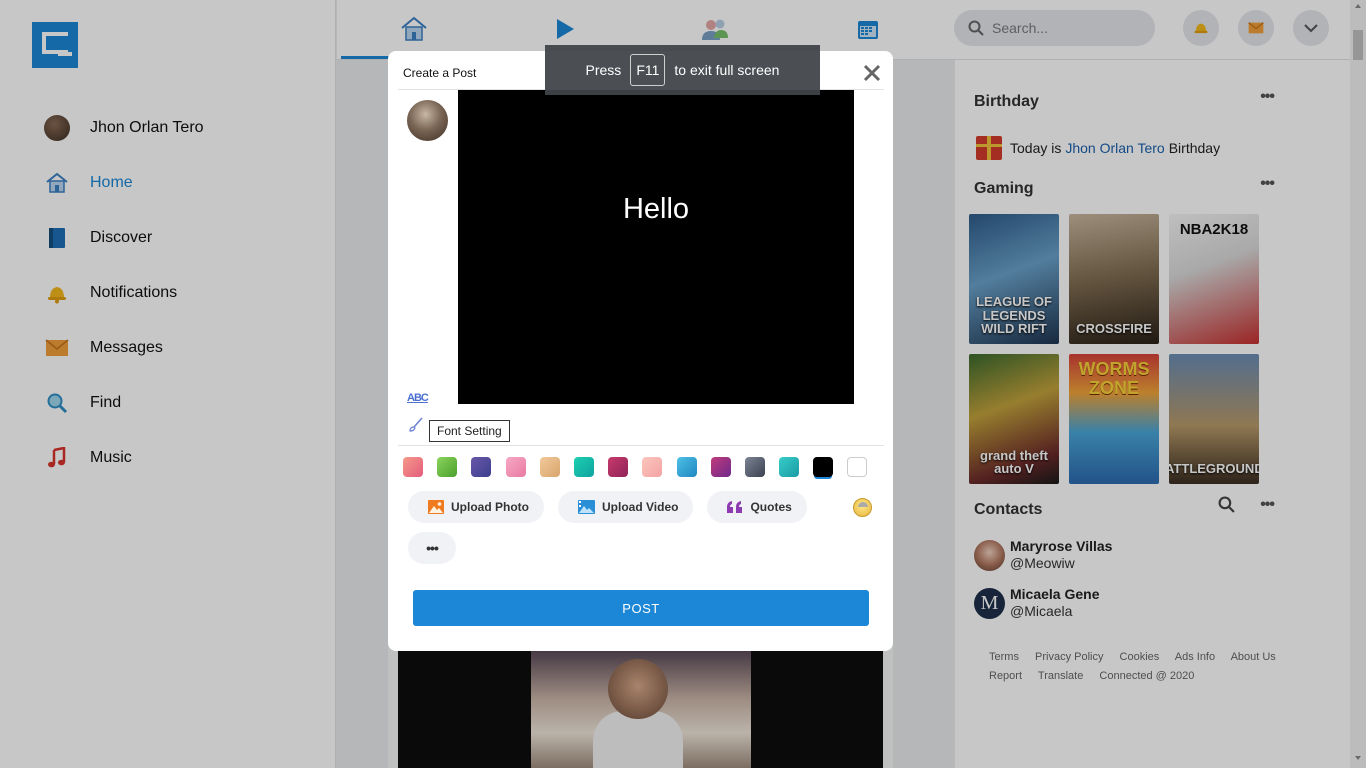 The image size is (1366, 768). What do you see at coordinates (656, 247) in the screenshot?
I see `post-text-canvas: Hello` at bounding box center [656, 247].